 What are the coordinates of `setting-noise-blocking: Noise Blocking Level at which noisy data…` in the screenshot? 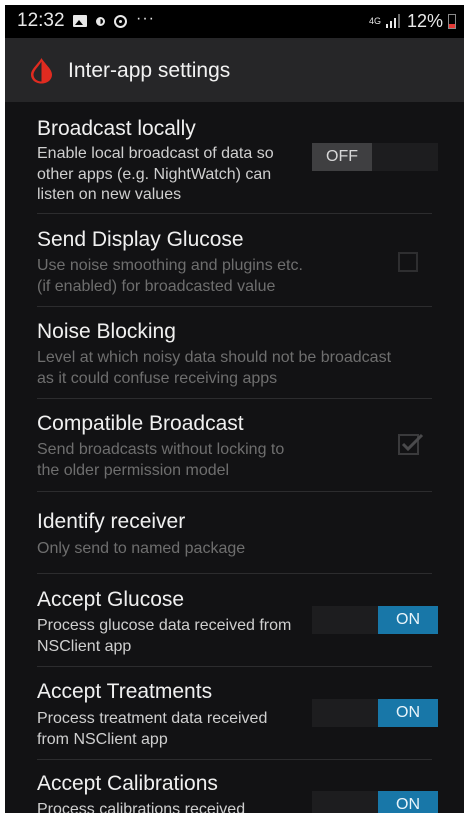 It's located at (234, 353).